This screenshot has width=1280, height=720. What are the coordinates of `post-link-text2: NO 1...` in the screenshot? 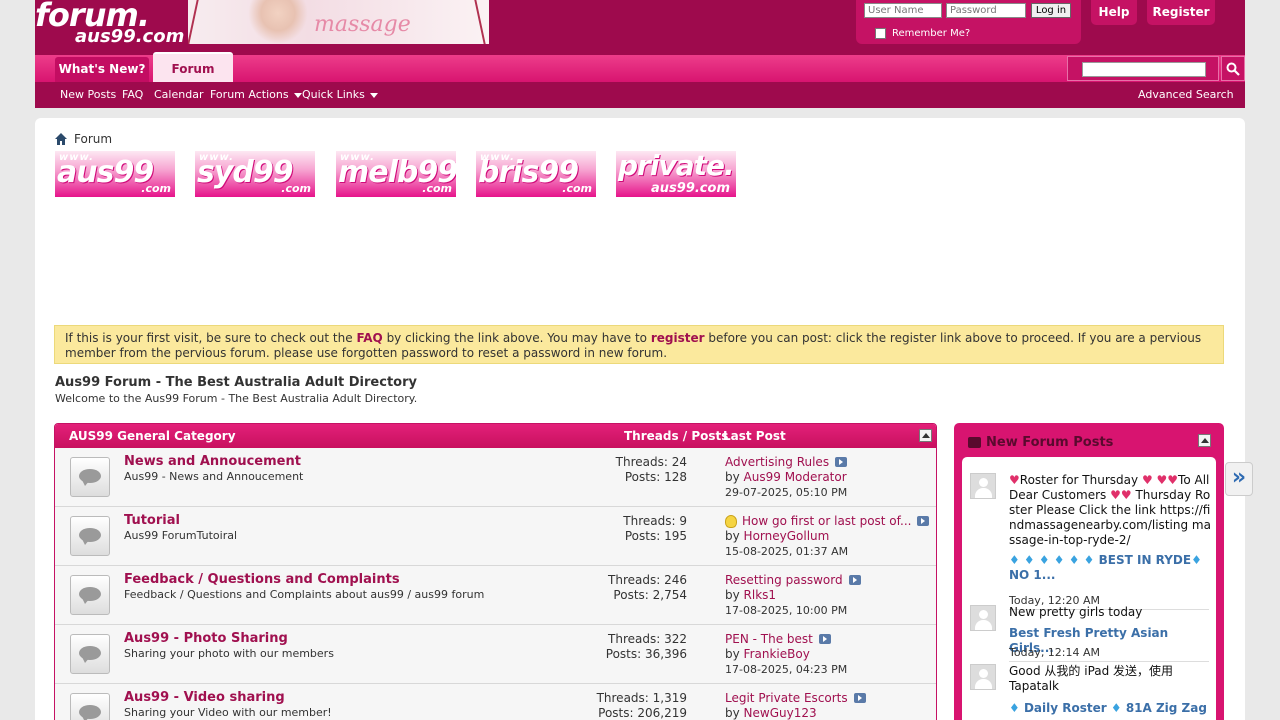 It's located at (1032, 575).